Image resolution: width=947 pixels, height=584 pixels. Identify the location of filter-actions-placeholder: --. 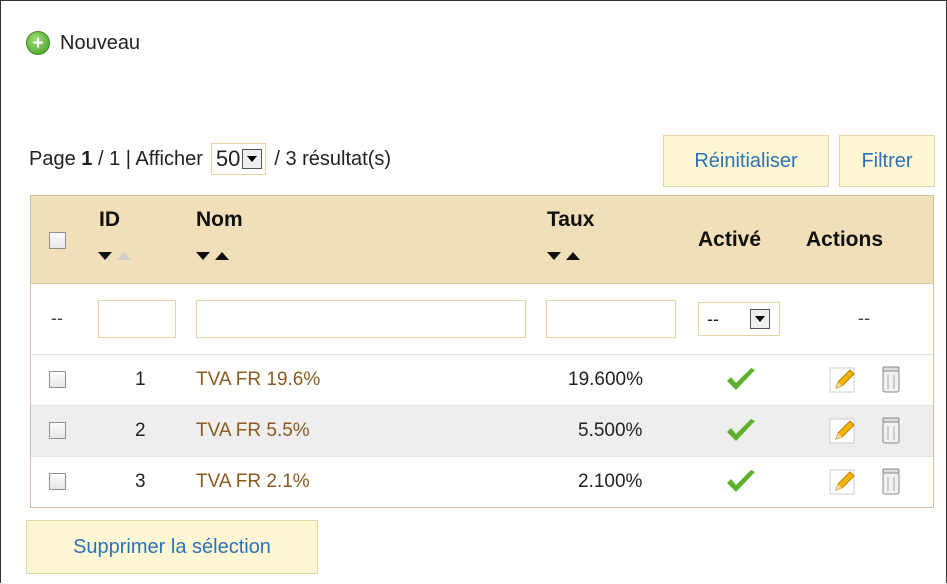
(864, 318).